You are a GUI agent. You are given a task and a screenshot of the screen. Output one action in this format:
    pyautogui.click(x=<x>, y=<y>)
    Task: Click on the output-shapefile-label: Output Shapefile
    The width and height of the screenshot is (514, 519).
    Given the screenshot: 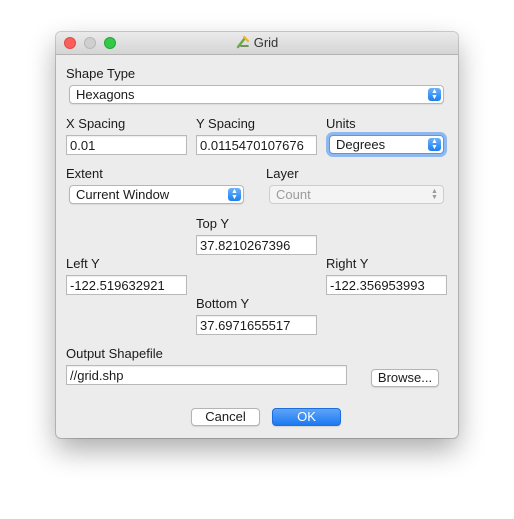 What is the action you would take?
    pyautogui.click(x=114, y=353)
    